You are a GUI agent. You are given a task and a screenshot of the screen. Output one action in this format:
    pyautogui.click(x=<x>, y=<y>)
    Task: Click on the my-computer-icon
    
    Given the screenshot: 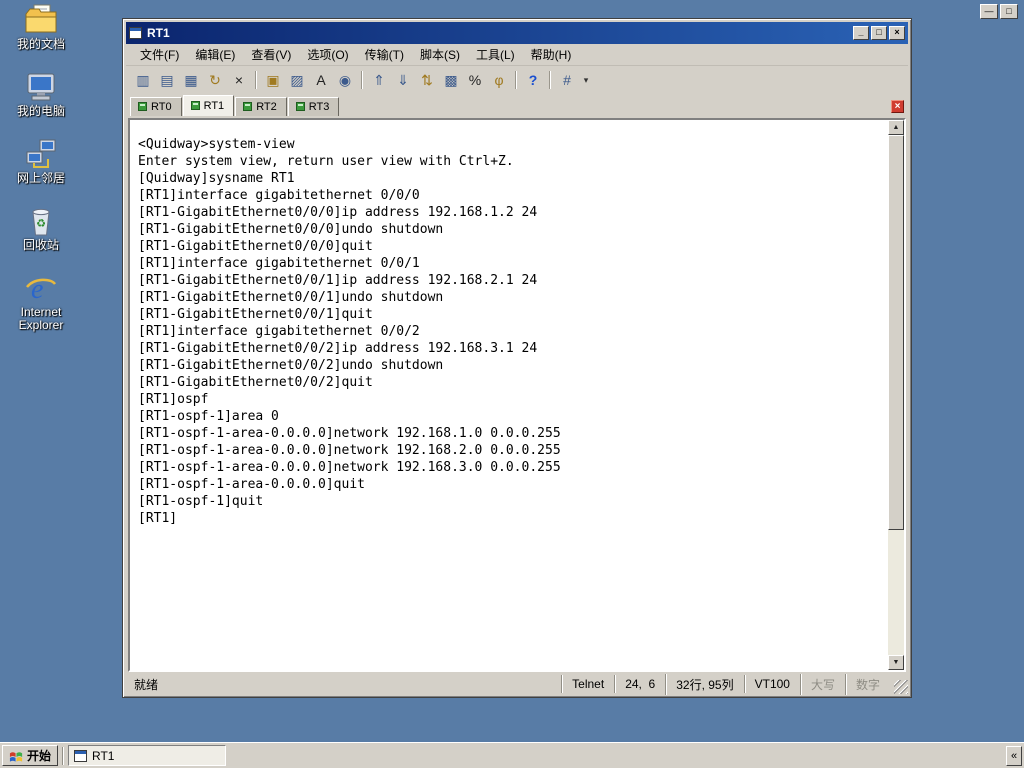 What is the action you would take?
    pyautogui.click(x=41, y=87)
    